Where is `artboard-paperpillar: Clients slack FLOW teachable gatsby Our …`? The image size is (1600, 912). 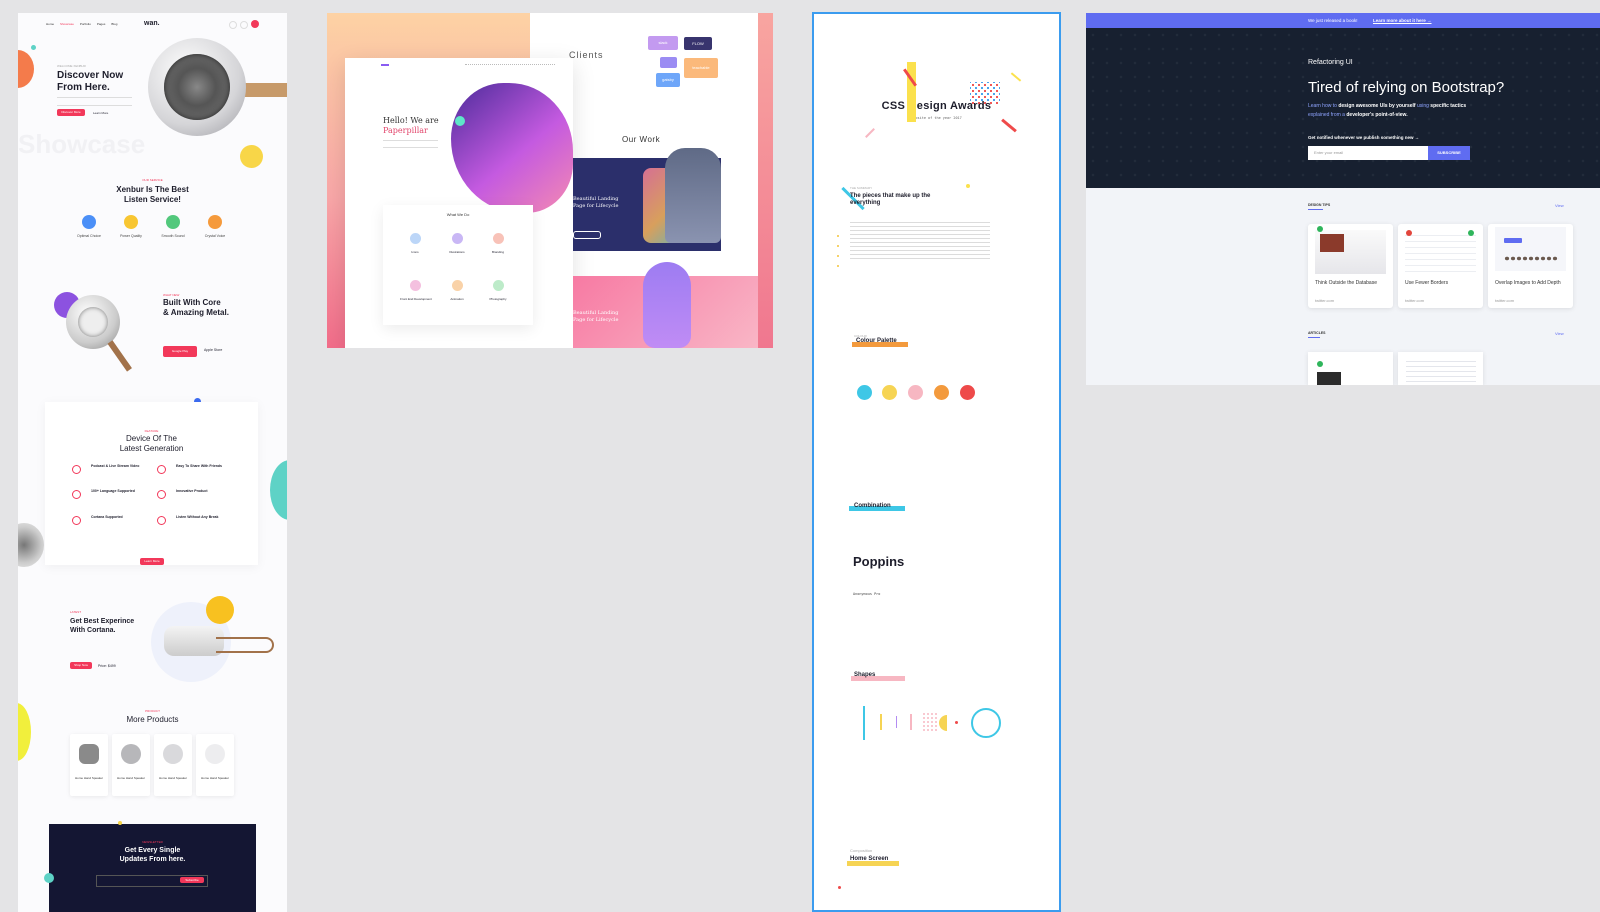 artboard-paperpillar: Clients slack FLOW teachable gatsby Our … is located at coordinates (550, 180).